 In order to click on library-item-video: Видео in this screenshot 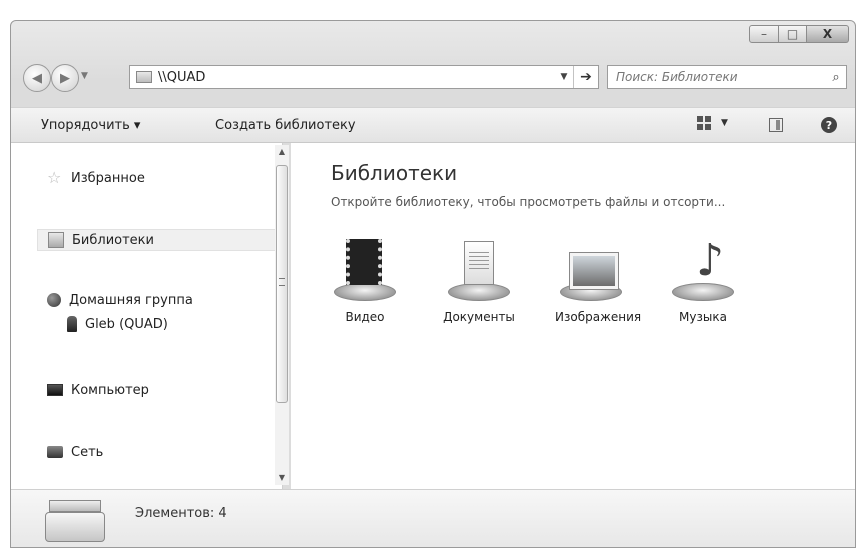, I will do `click(365, 282)`.